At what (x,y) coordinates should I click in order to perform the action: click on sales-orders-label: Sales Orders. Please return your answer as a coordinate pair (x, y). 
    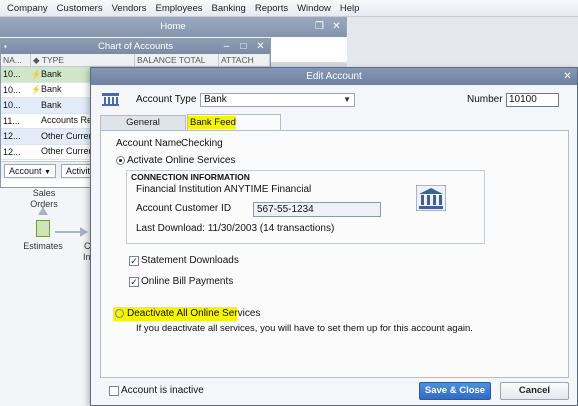
    Looking at the image, I should click on (44, 199).